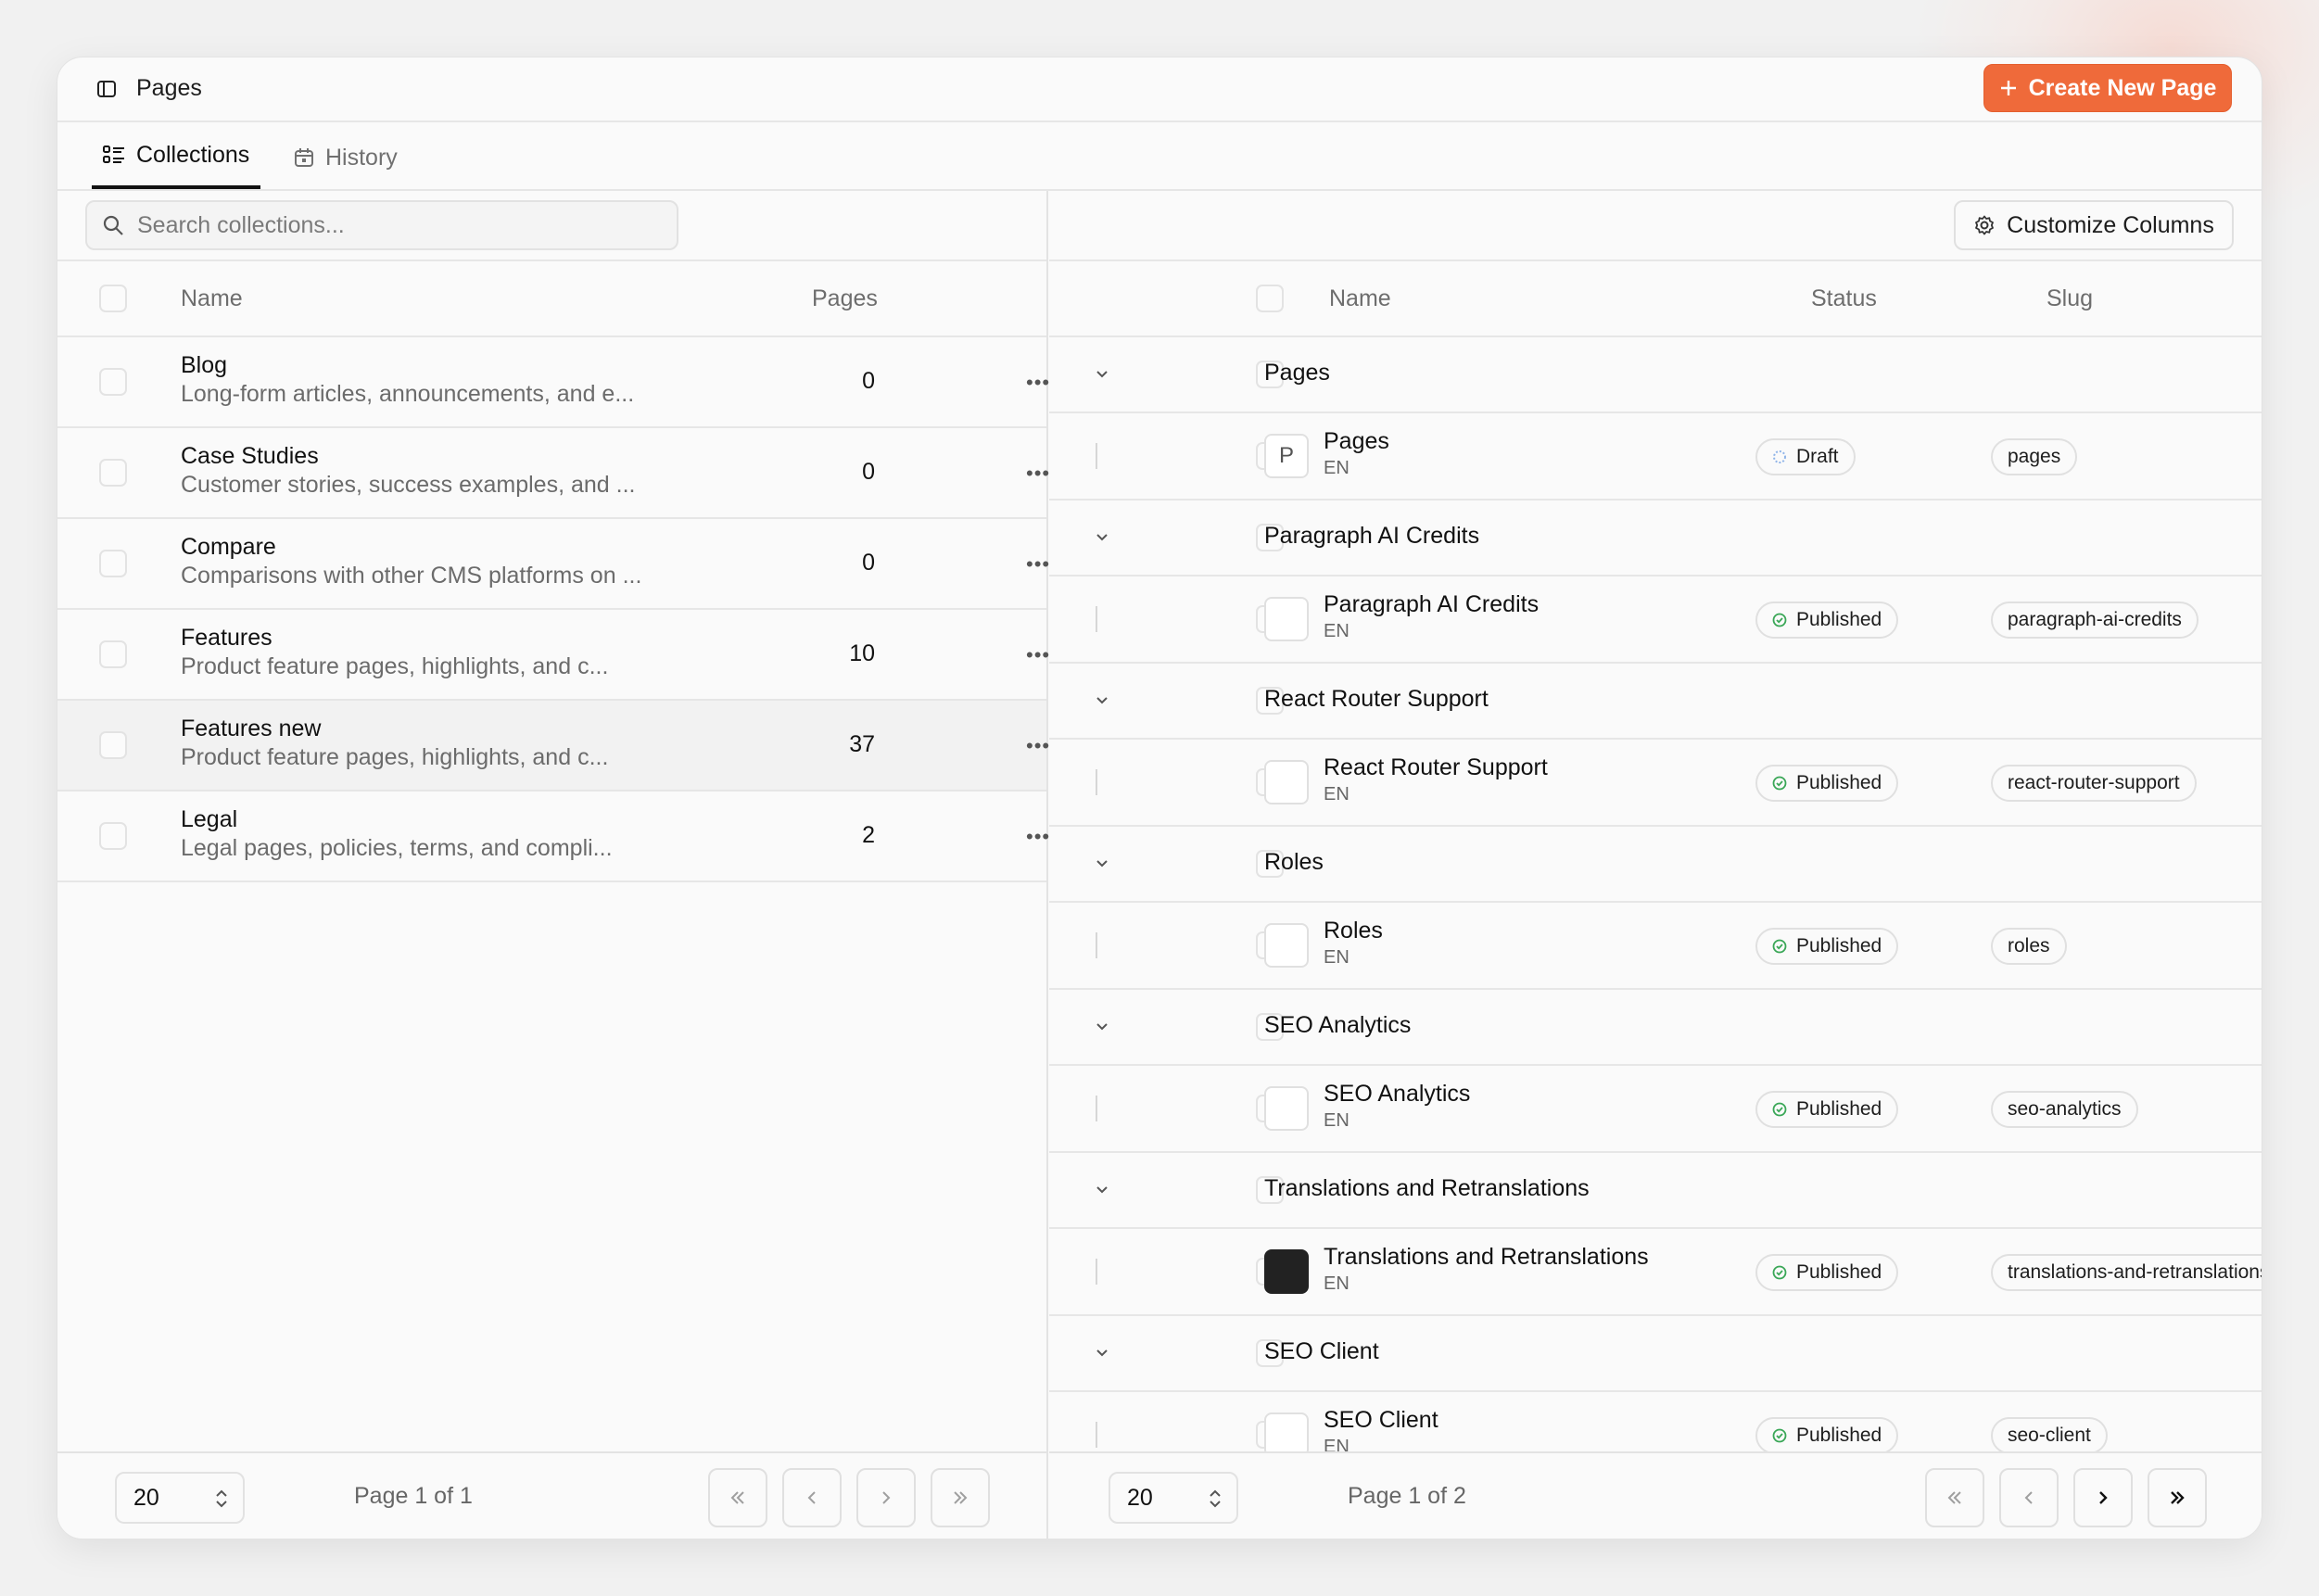 This screenshot has height=1596, width=2319. I want to click on collection-page-count: 10, so click(862, 653).